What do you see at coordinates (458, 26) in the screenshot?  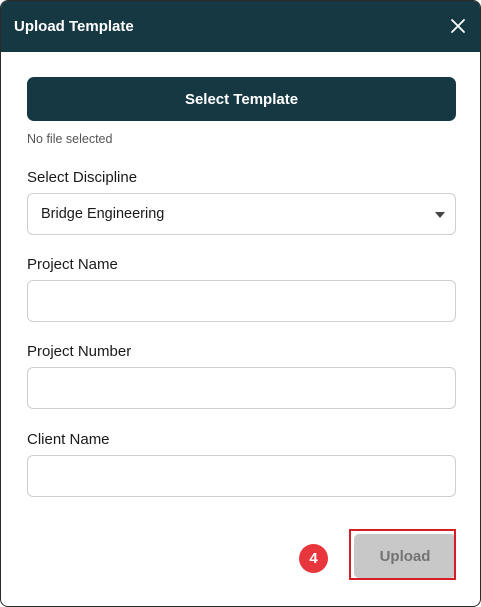 I see `close-icon` at bounding box center [458, 26].